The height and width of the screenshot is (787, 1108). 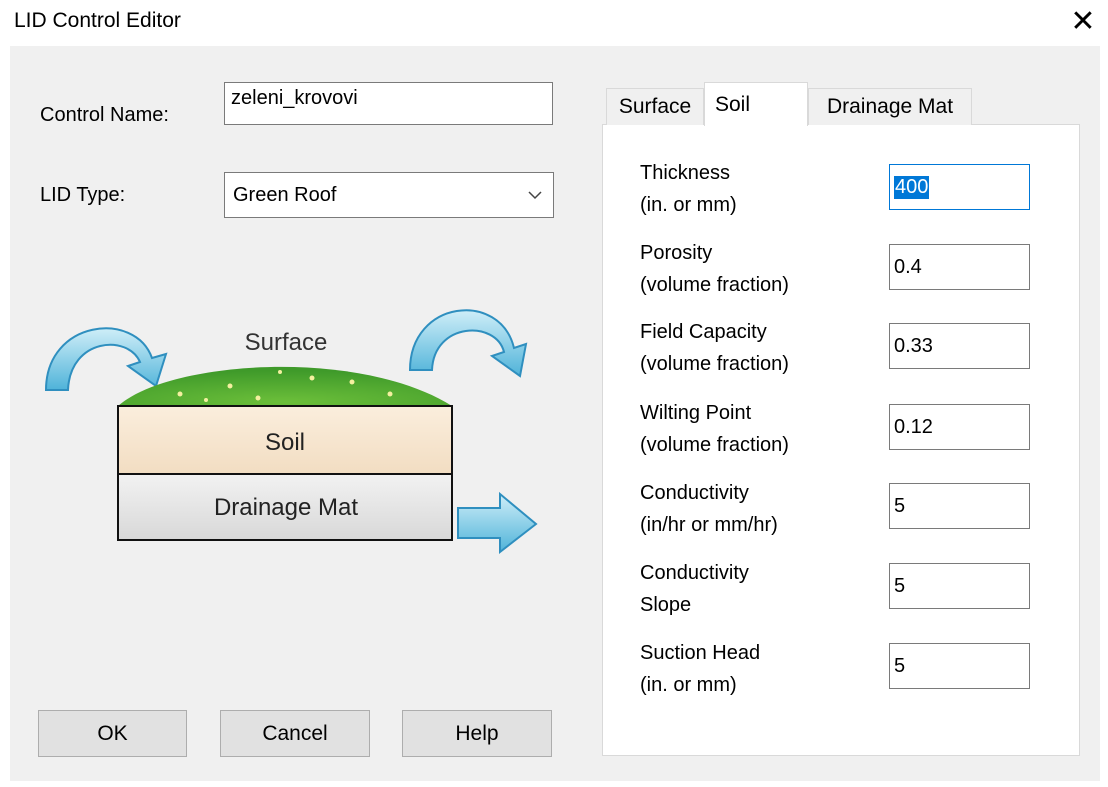 I want to click on surface-diagram-label: Surface, so click(x=286, y=342).